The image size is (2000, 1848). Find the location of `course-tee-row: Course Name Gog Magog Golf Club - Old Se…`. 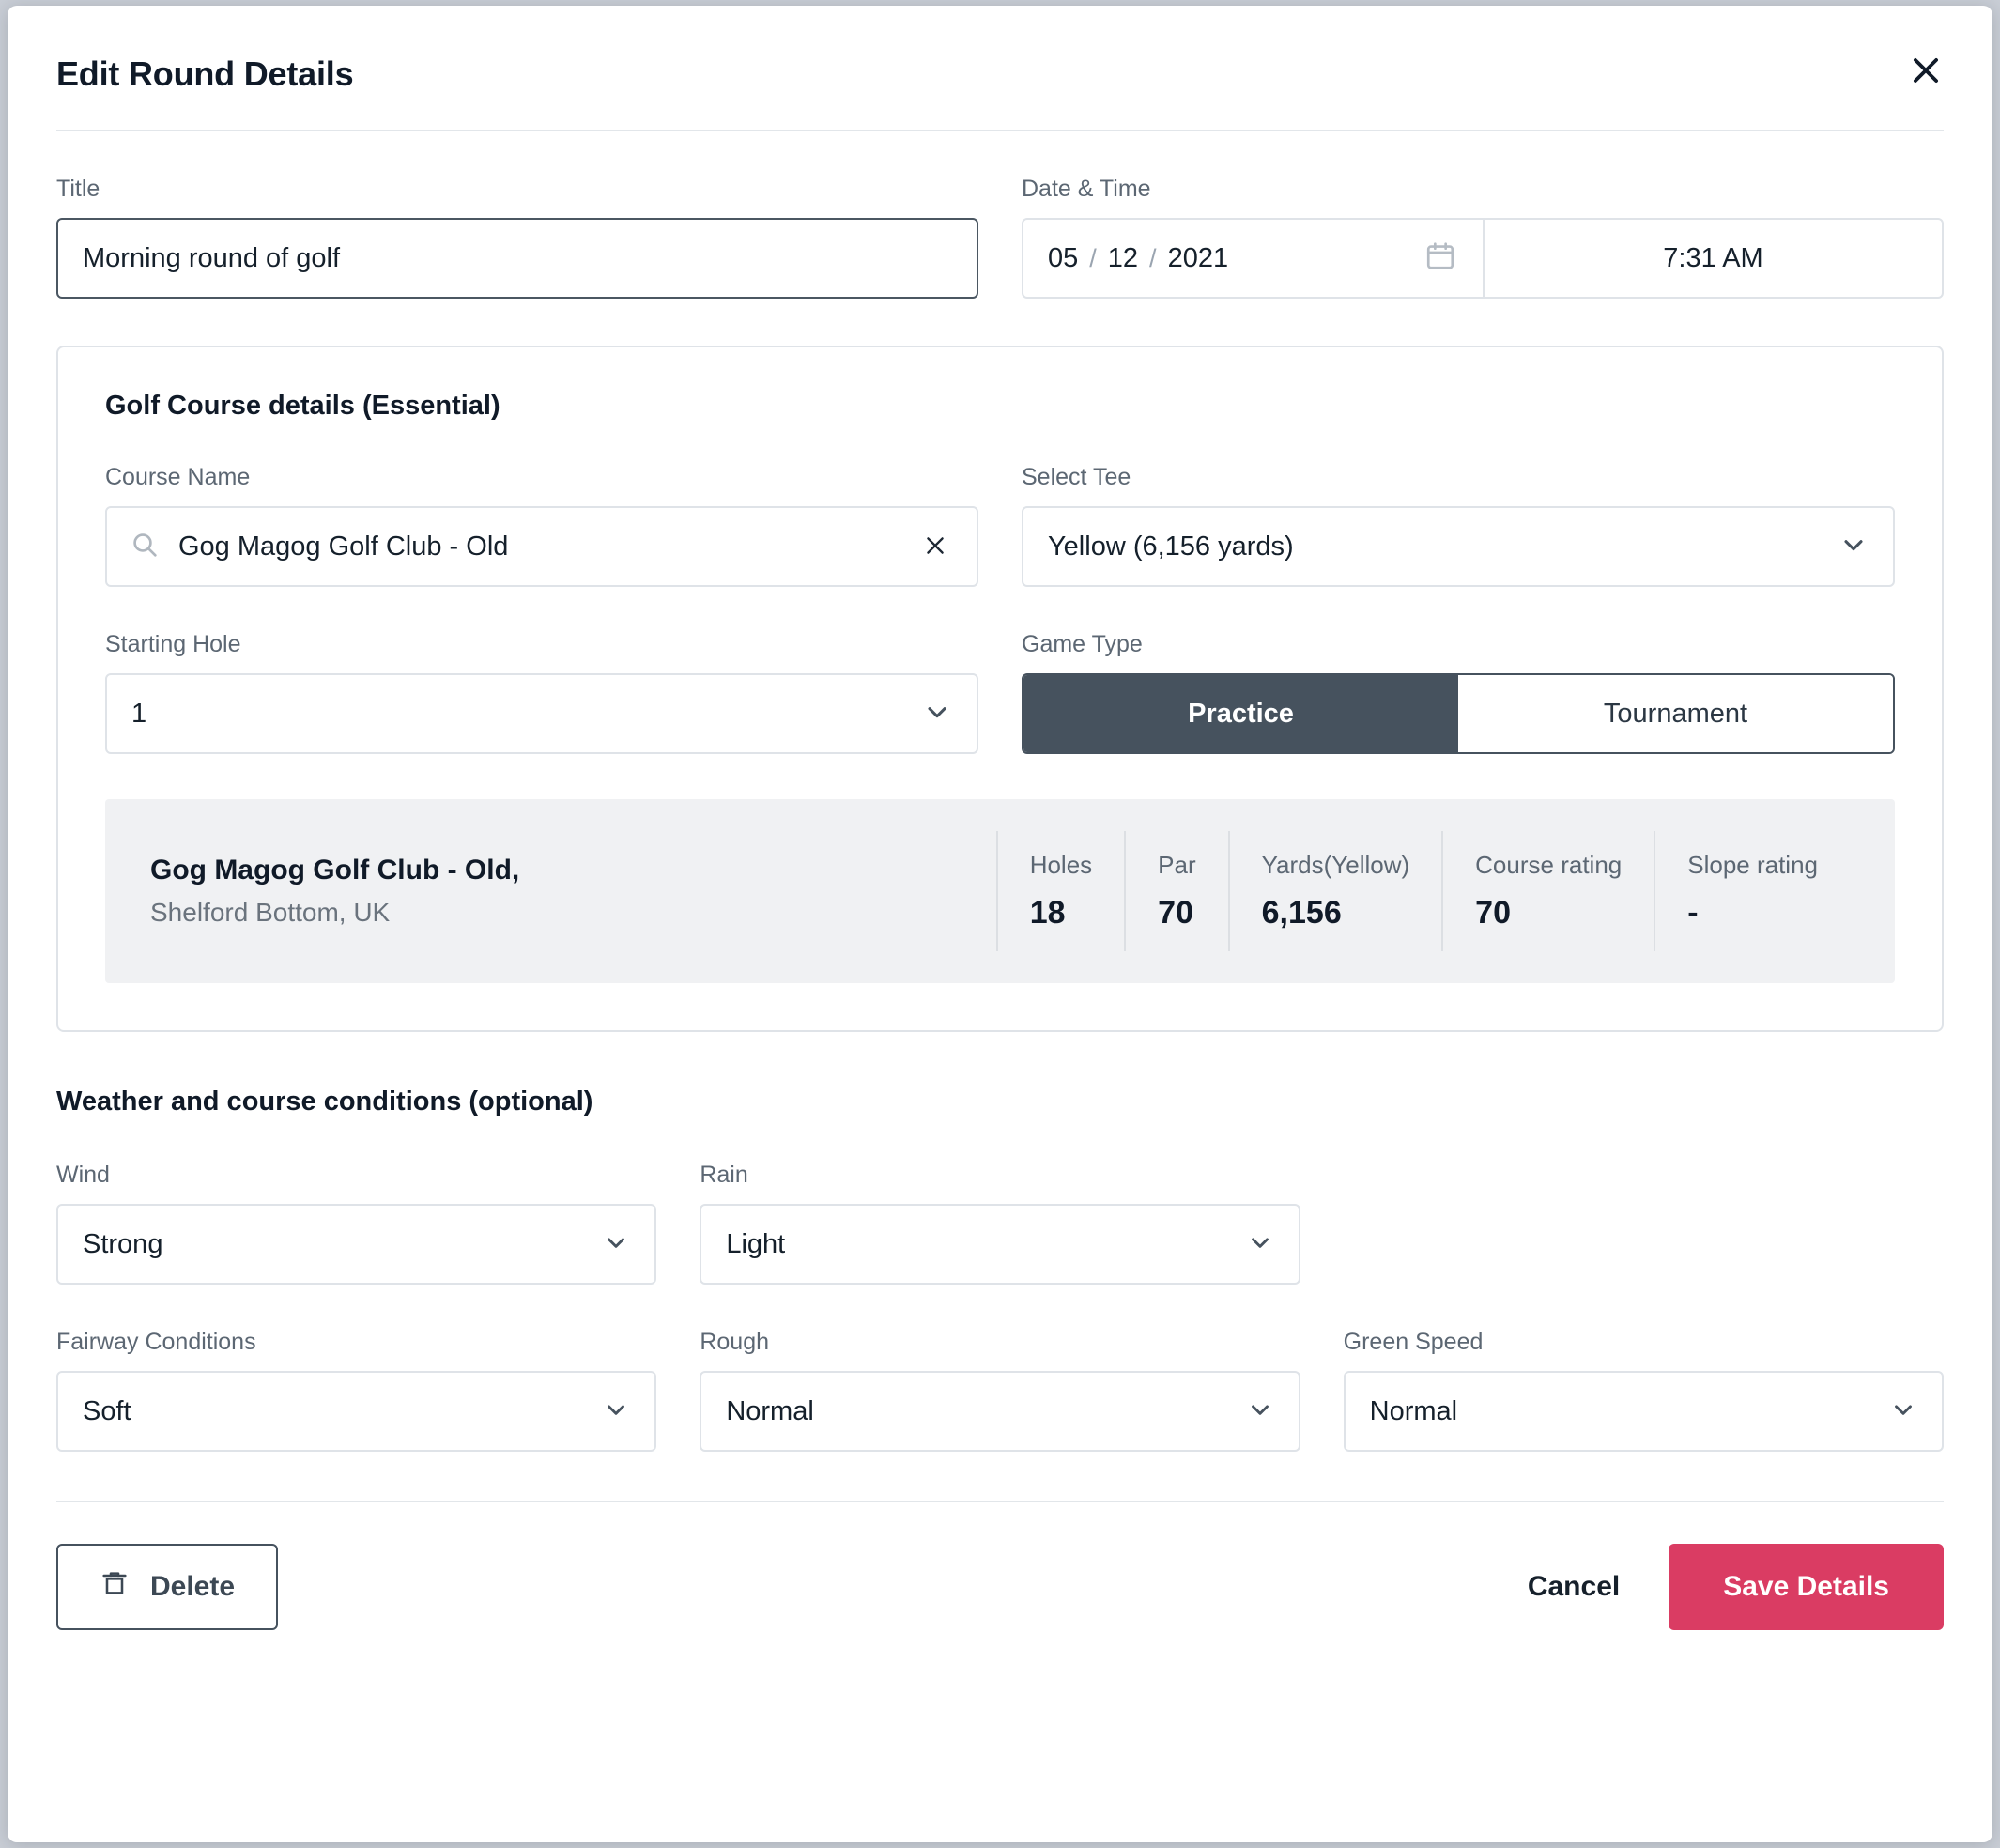

course-tee-row: Course Name Gog Magog Golf Club - Old Se… is located at coordinates (1000, 525).